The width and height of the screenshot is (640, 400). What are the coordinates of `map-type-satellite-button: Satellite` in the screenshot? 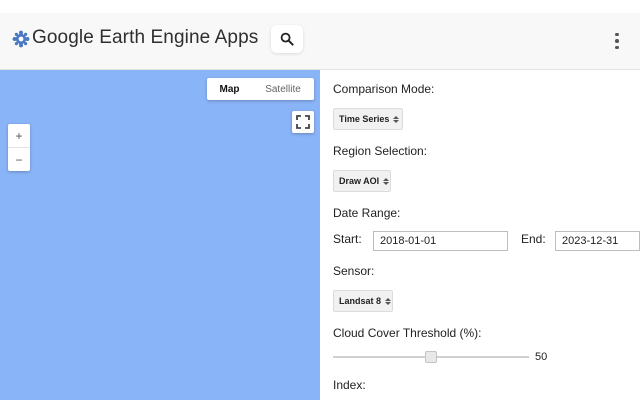 It's located at (283, 89).